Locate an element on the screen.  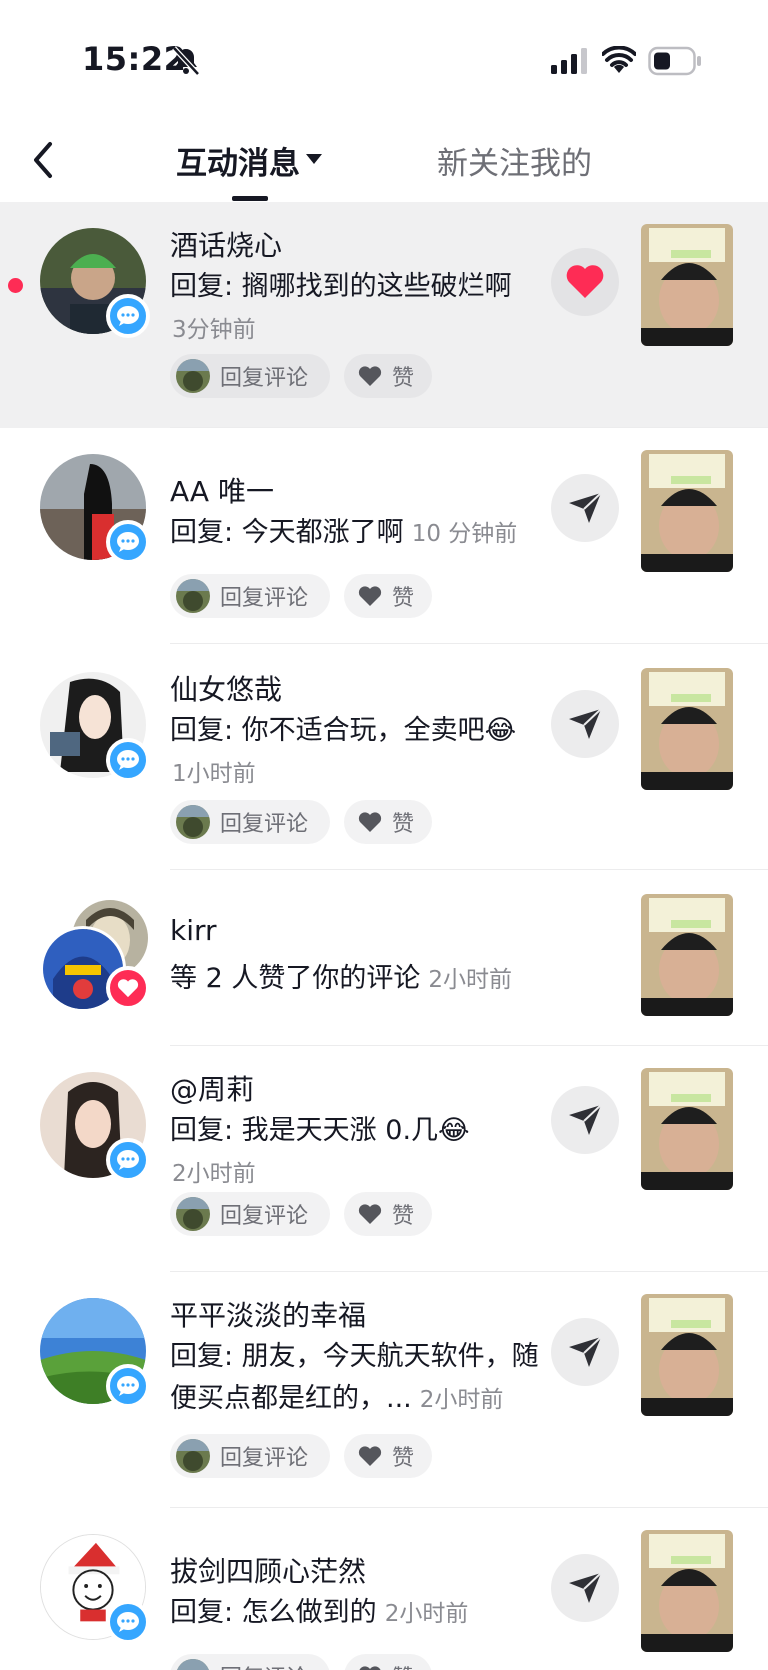
message-body: 等 2 人赞了你的评论 is located at coordinates (295, 978).